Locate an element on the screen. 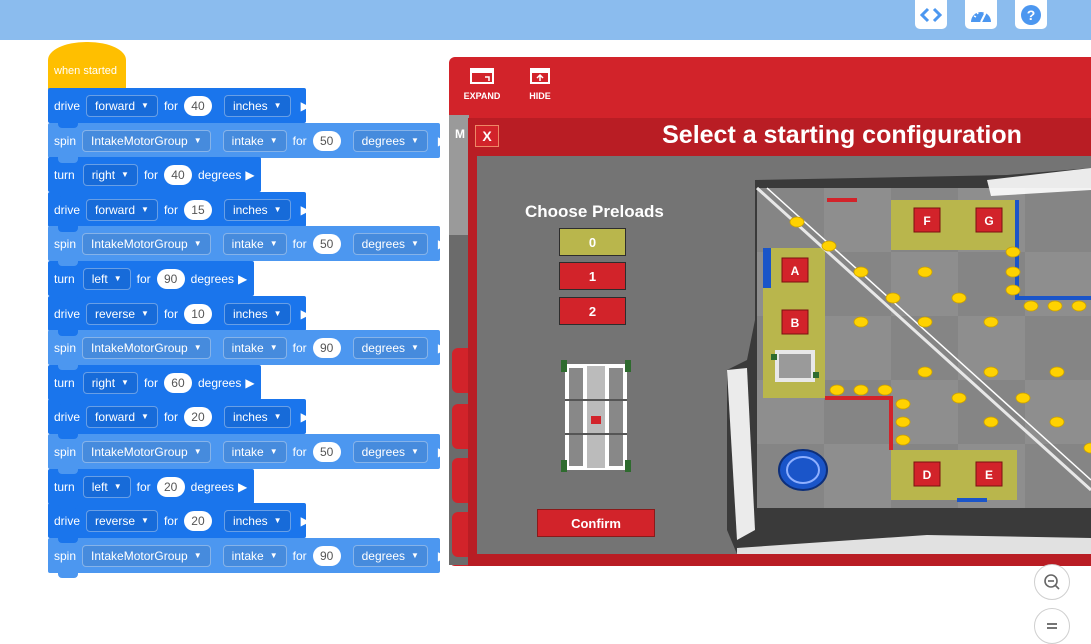  value-input: 10 is located at coordinates (197, 313).